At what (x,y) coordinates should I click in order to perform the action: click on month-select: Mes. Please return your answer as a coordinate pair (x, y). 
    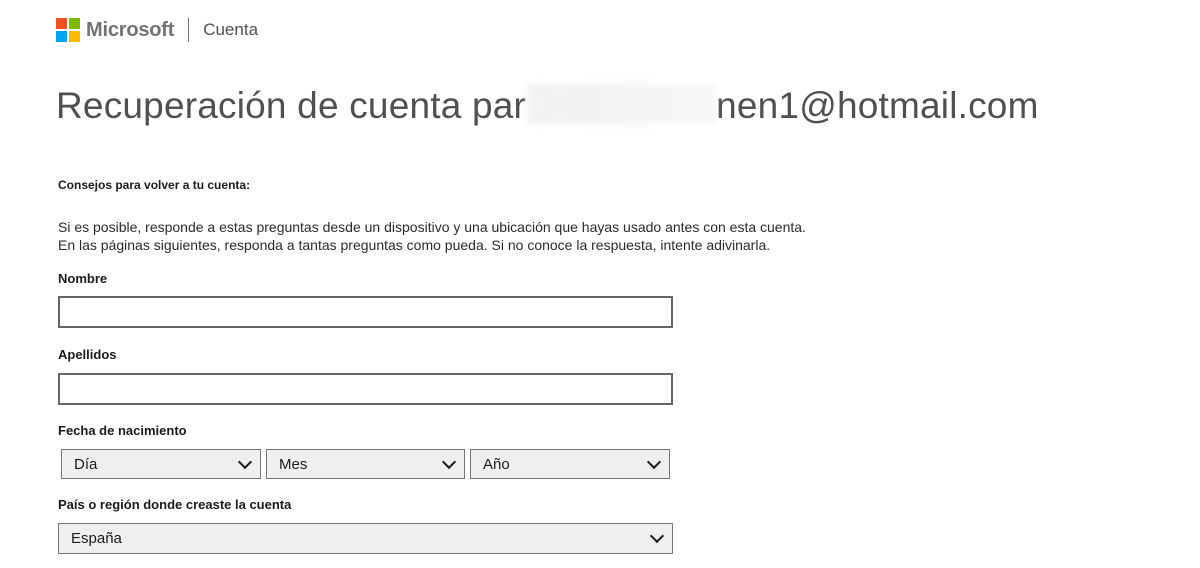
    Looking at the image, I should click on (365, 464).